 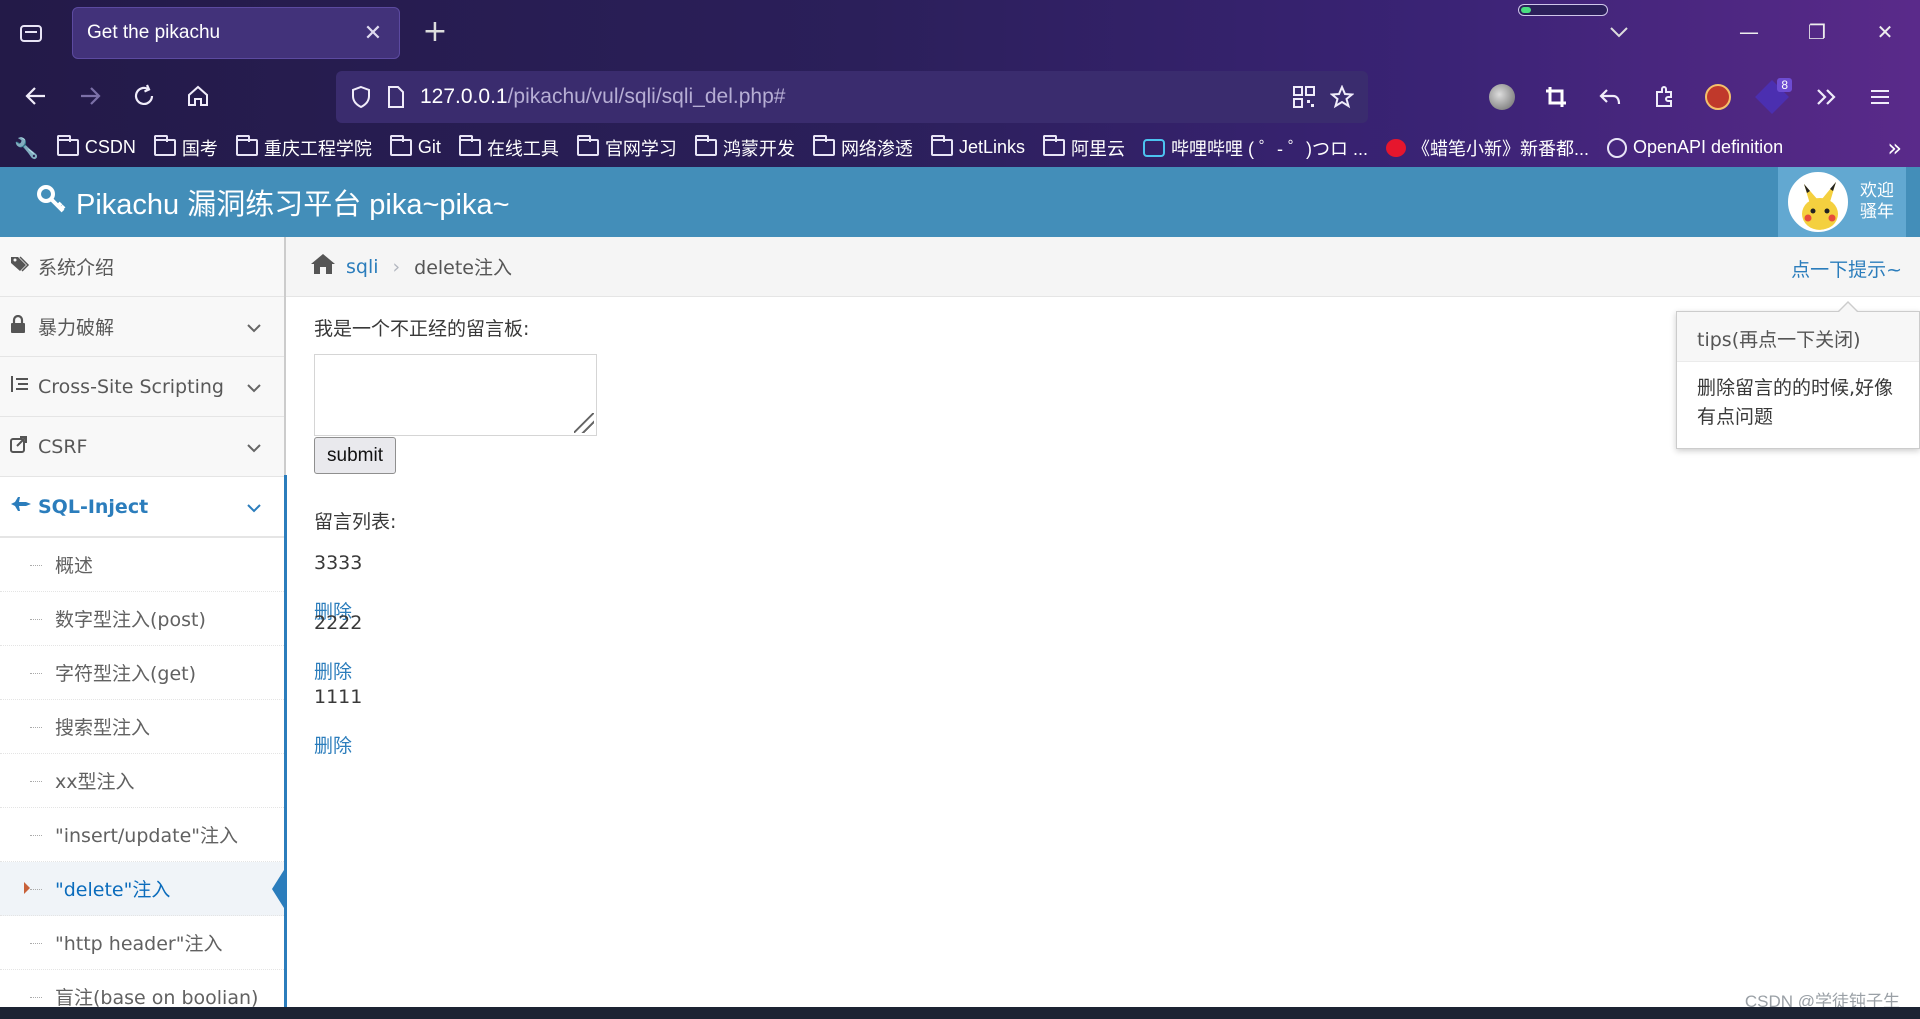 I want to click on resize-handle-icon, so click(x=584, y=423).